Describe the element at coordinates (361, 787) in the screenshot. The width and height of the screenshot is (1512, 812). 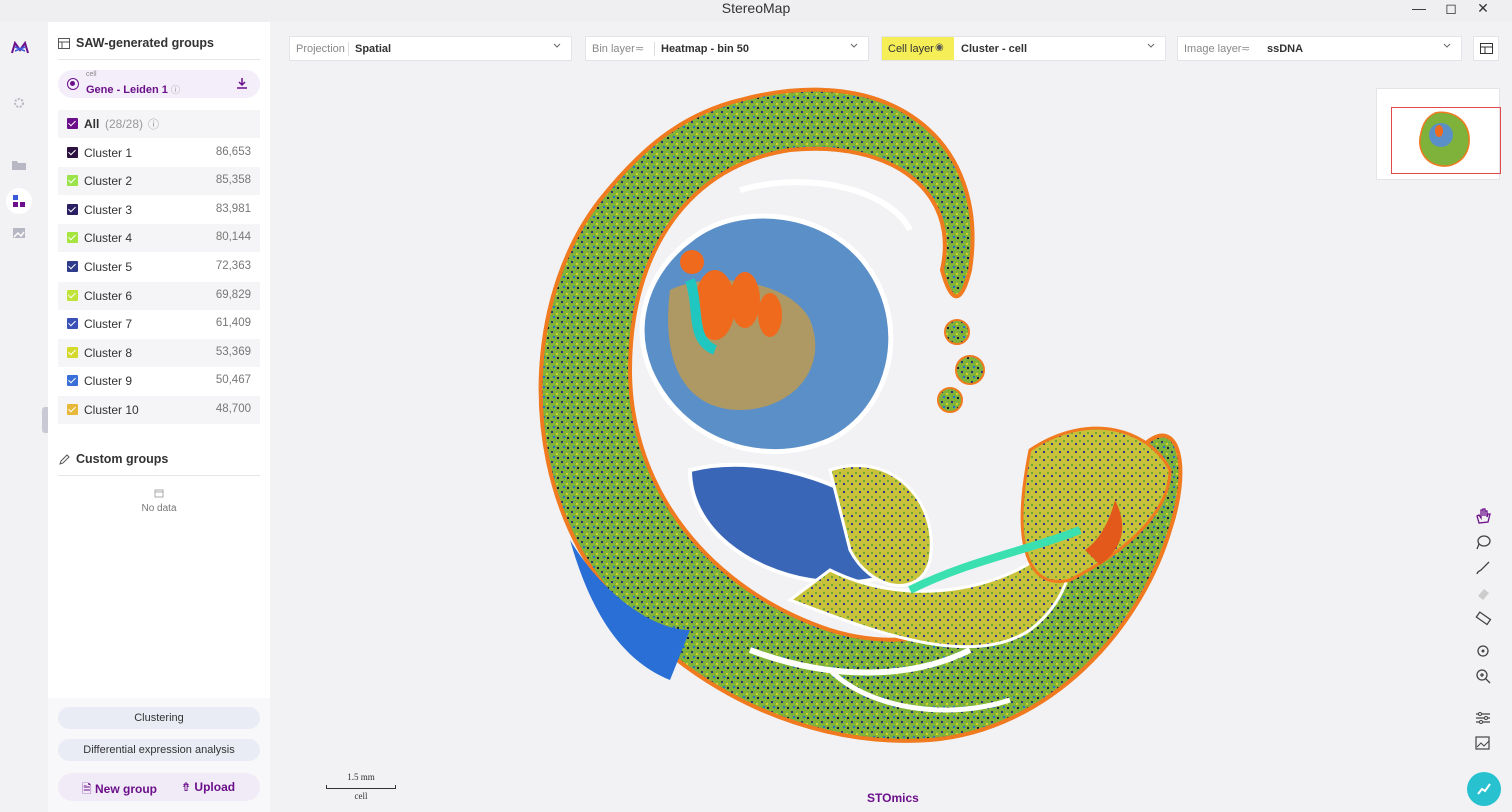
I see `scale-bar: 1.5 mm cell` at that location.